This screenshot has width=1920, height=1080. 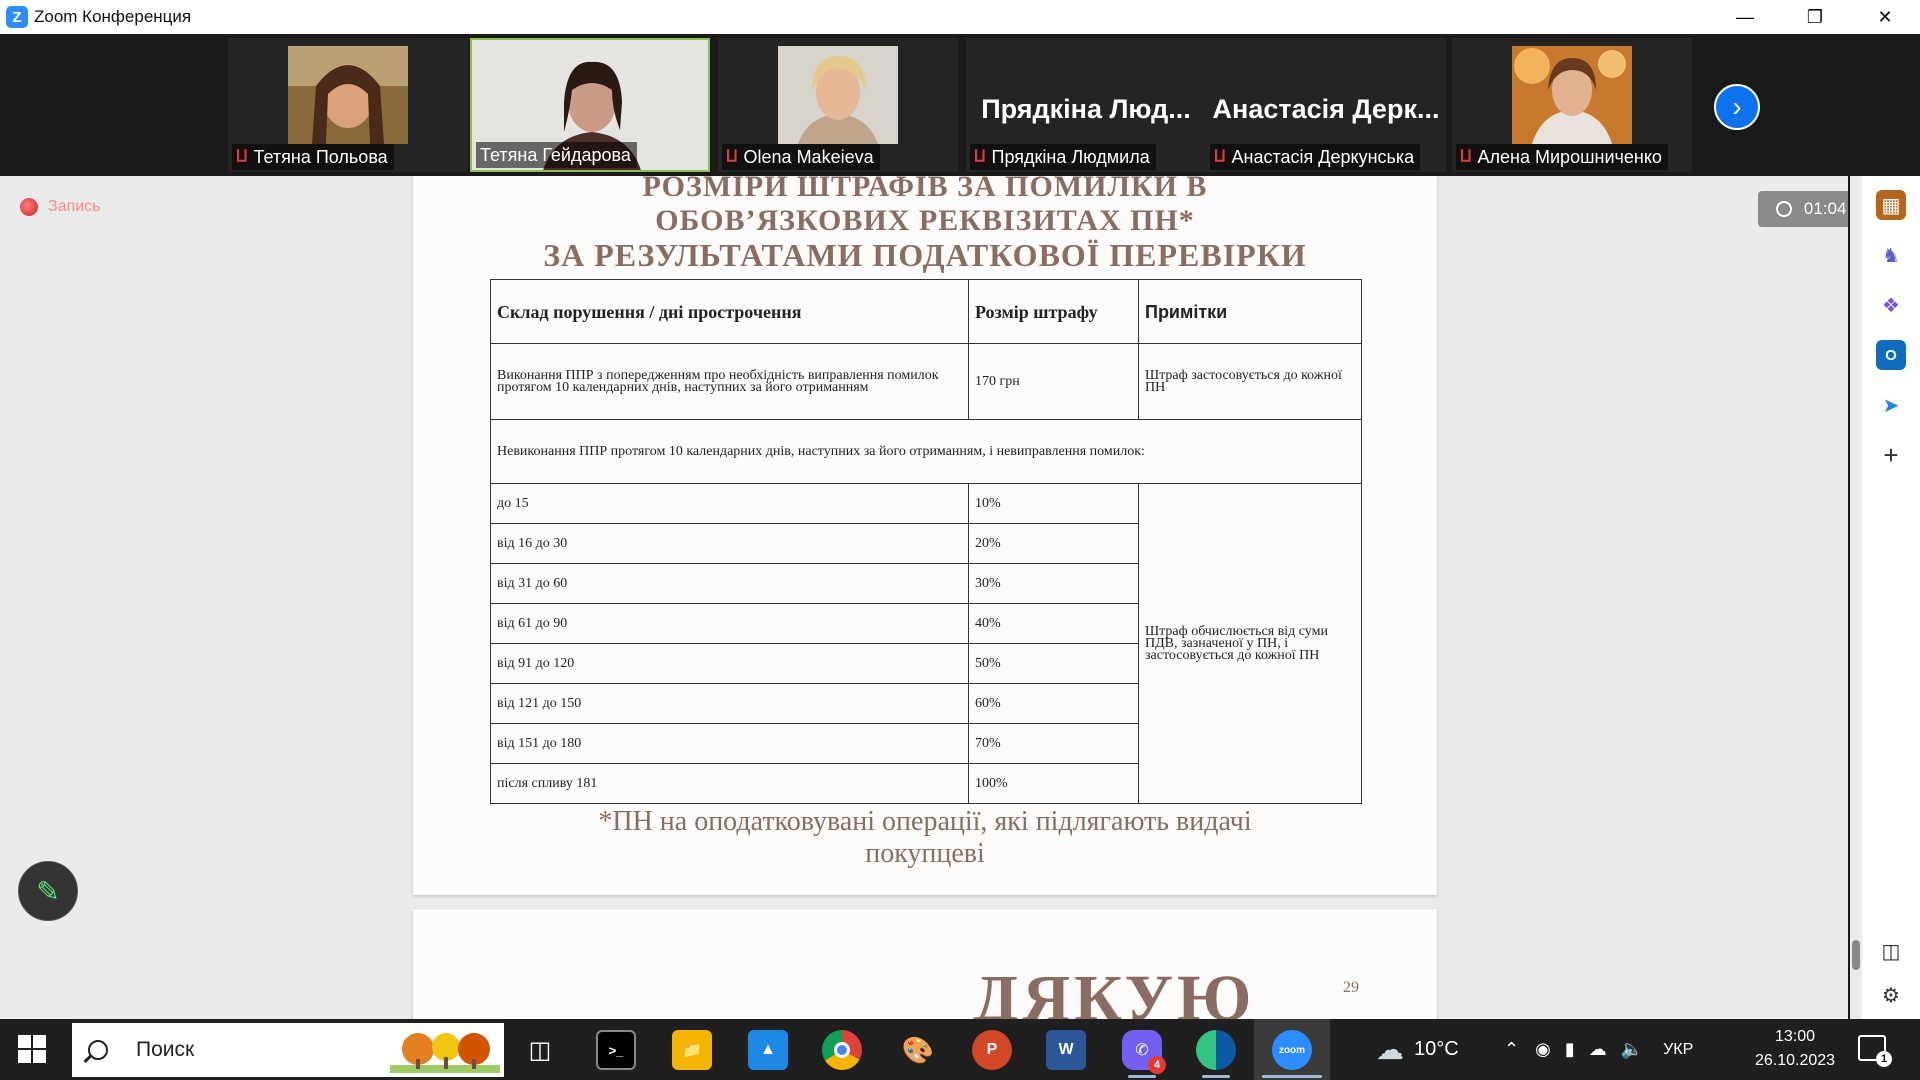 I want to click on taskbar-search-box: Поиск, so click(x=288, y=1050).